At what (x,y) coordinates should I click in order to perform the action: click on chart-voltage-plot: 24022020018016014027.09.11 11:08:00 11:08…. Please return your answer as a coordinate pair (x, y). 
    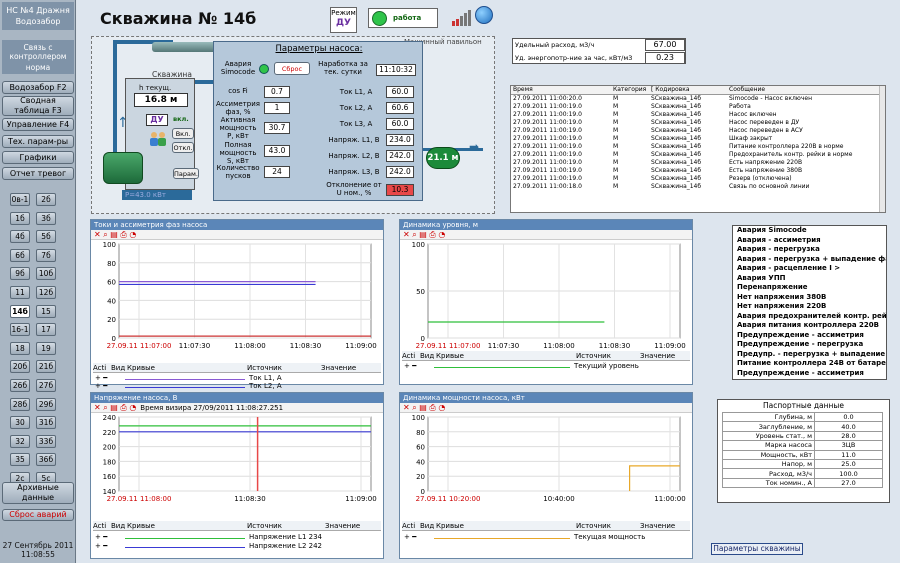
    Looking at the image, I should click on (237, 459).